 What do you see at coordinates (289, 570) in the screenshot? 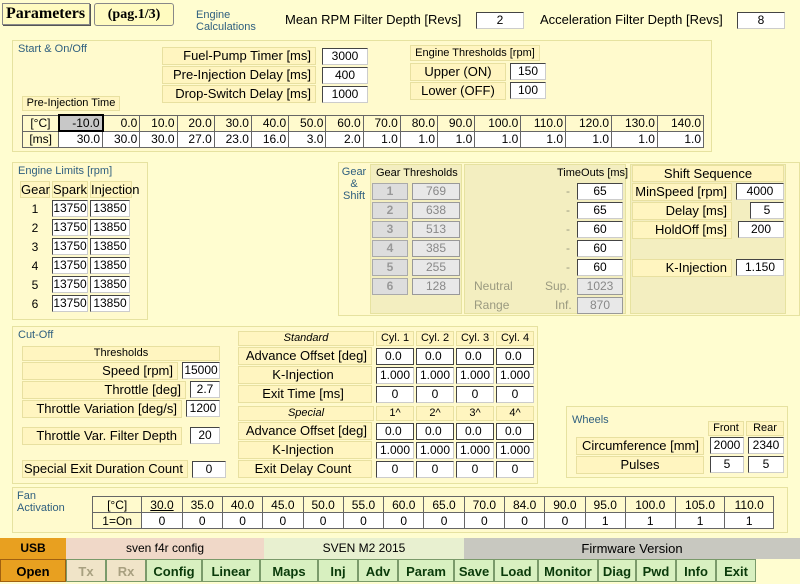
I see `maps-button: Maps` at bounding box center [289, 570].